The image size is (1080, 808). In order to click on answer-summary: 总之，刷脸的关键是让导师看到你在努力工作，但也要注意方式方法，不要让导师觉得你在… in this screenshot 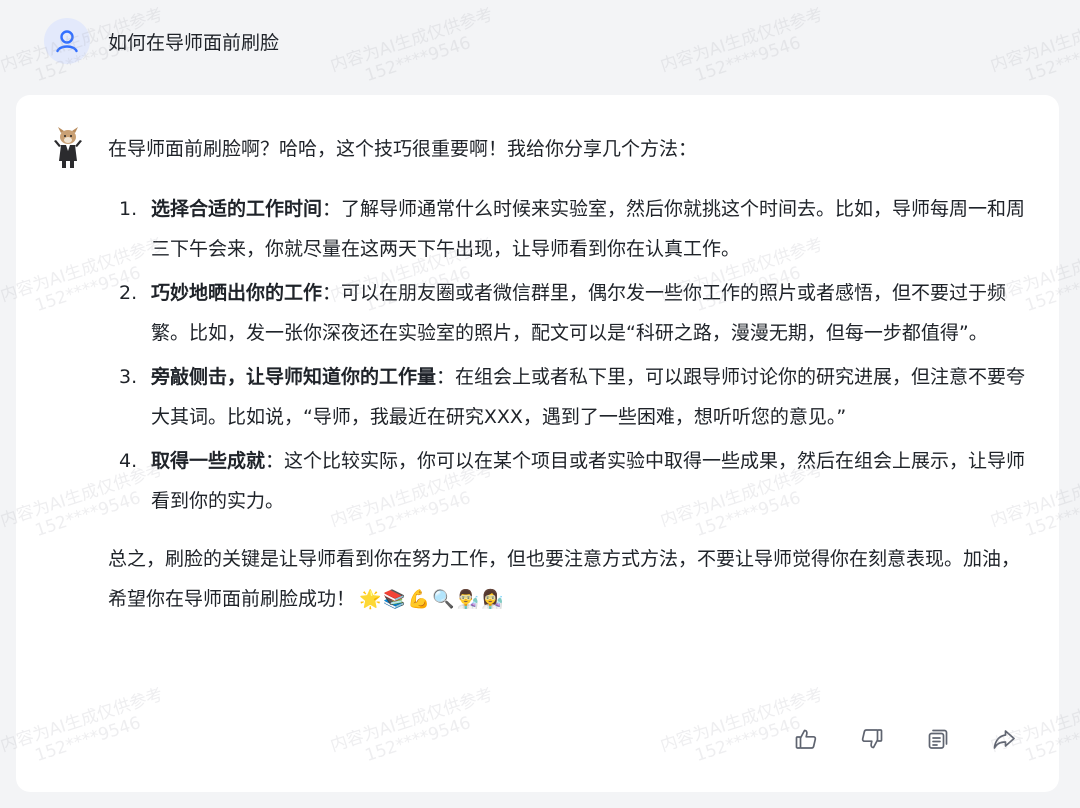, I will do `click(573, 579)`.